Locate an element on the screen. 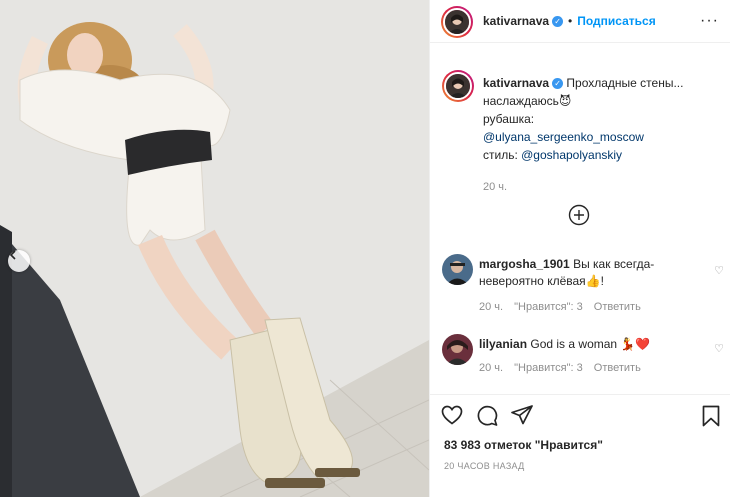 This screenshot has width=730, height=497. load-more-comments-button is located at coordinates (579, 216).